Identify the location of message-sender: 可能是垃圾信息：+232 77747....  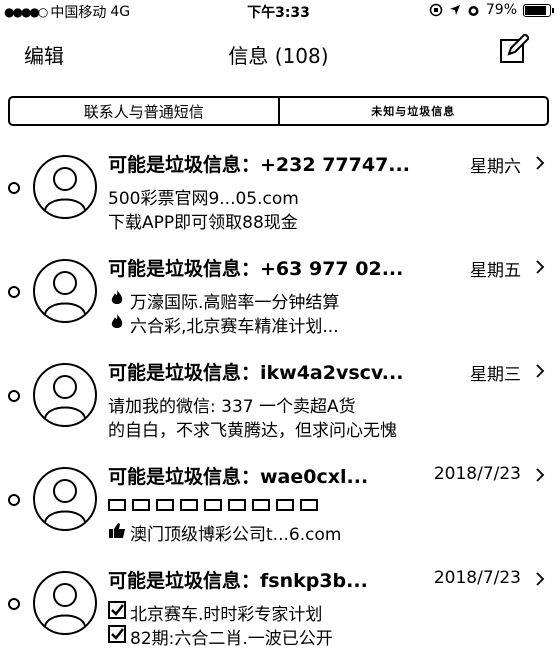
(259, 165).